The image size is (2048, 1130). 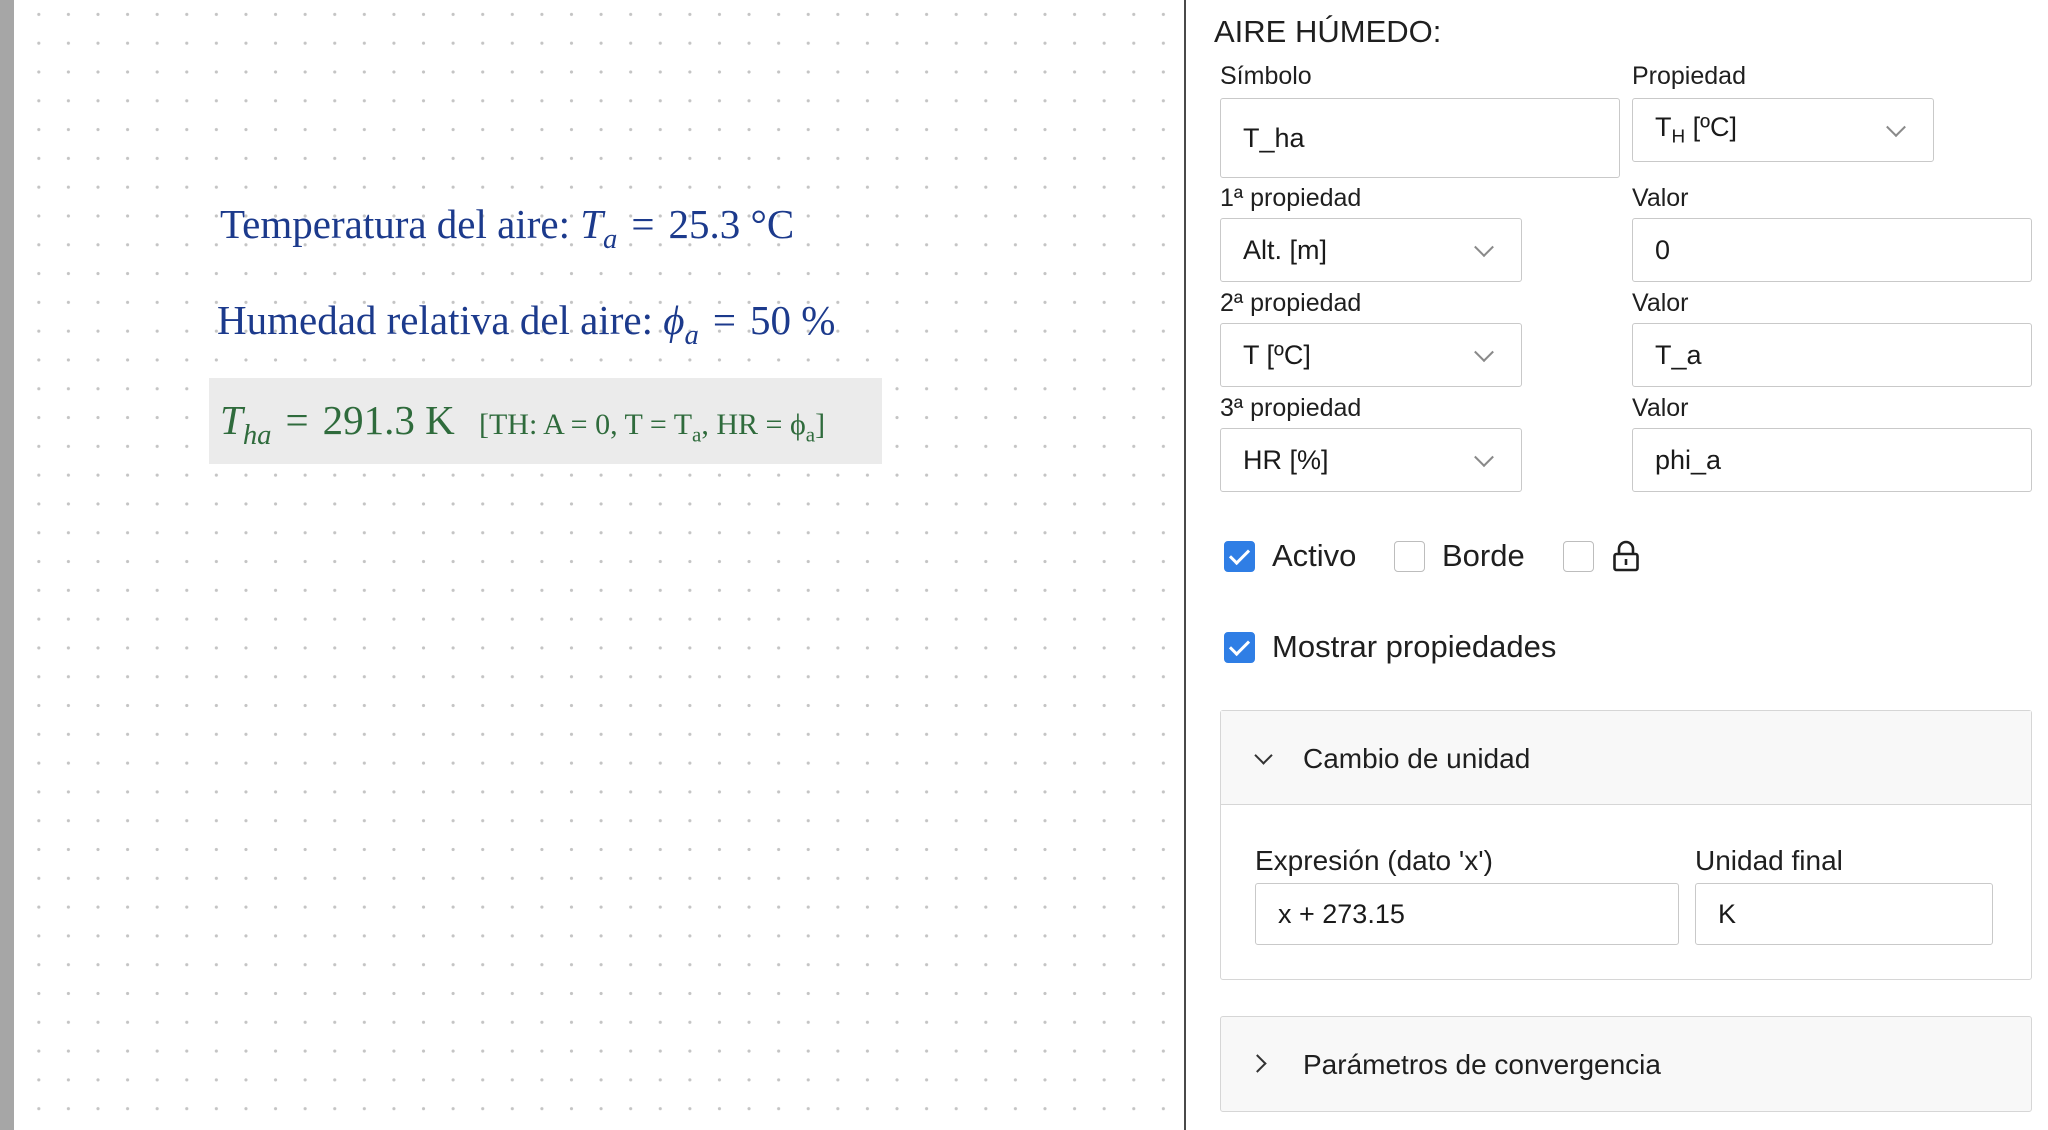 What do you see at coordinates (1409, 556) in the screenshot?
I see `borde-checkbox` at bounding box center [1409, 556].